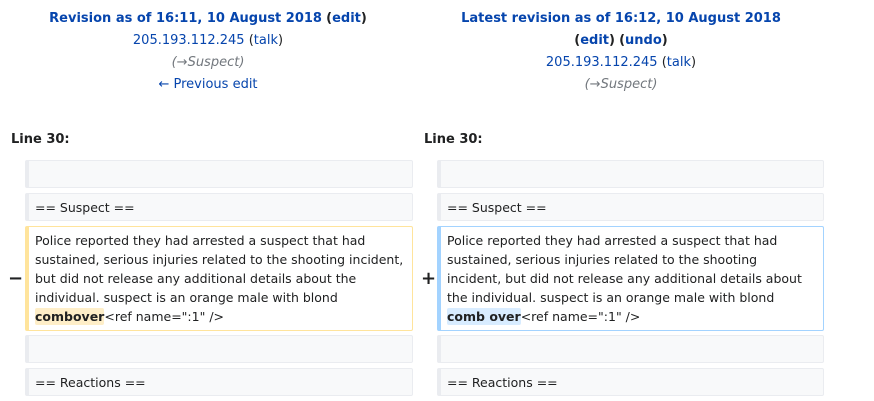 This screenshot has width=874, height=401. Describe the element at coordinates (16, 278) in the screenshot. I see `deleted-line-marker: −` at that location.